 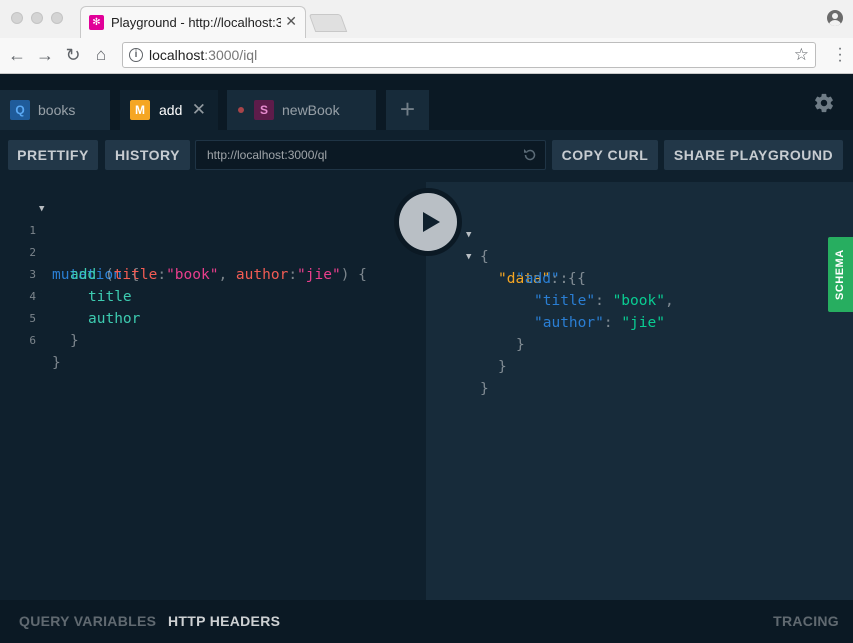 What do you see at coordinates (196, 22) in the screenshot?
I see `browser-tab-title: Playground - http://localhost:3` at bounding box center [196, 22].